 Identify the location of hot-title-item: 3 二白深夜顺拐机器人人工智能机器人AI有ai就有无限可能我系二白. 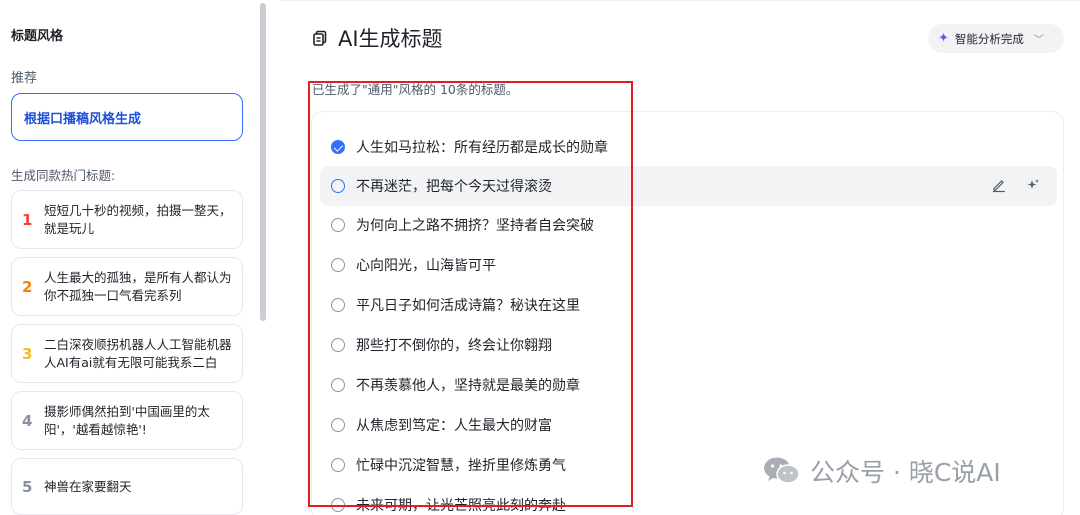
(127, 353).